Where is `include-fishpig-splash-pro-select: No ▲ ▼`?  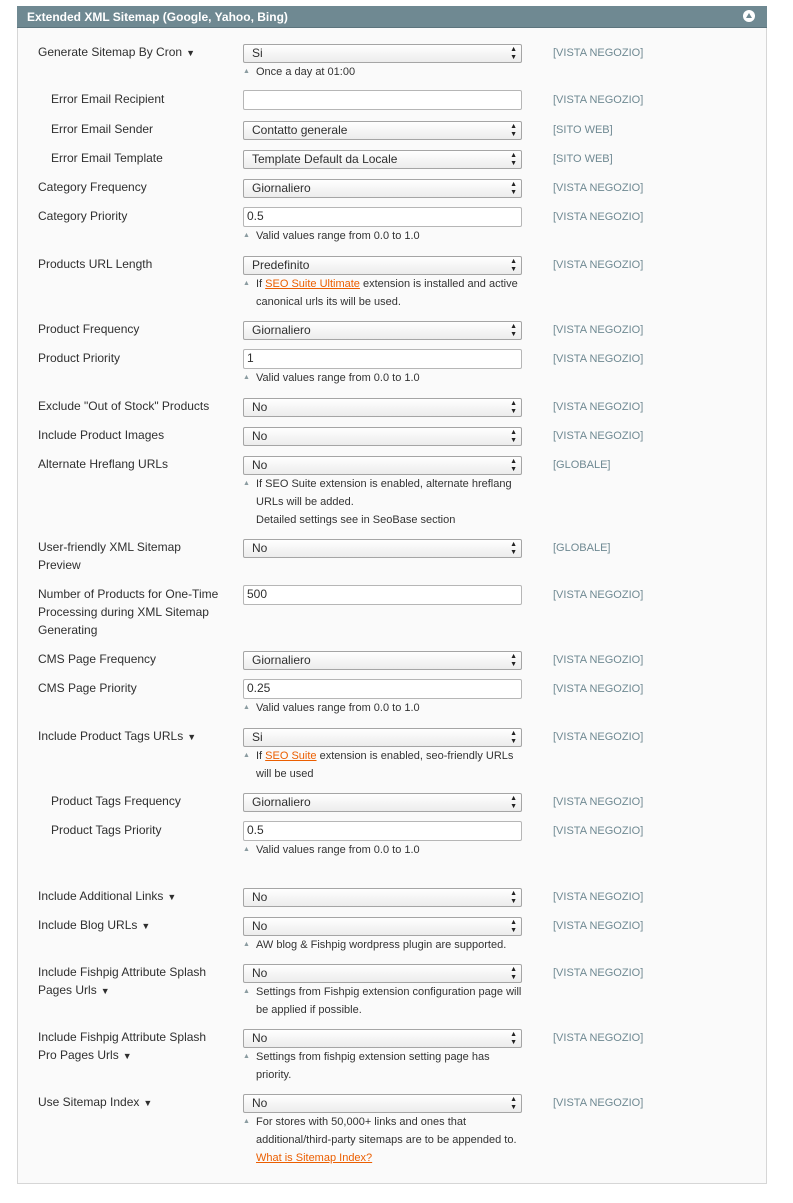 include-fishpig-splash-pro-select: No ▲ ▼ is located at coordinates (382, 1038).